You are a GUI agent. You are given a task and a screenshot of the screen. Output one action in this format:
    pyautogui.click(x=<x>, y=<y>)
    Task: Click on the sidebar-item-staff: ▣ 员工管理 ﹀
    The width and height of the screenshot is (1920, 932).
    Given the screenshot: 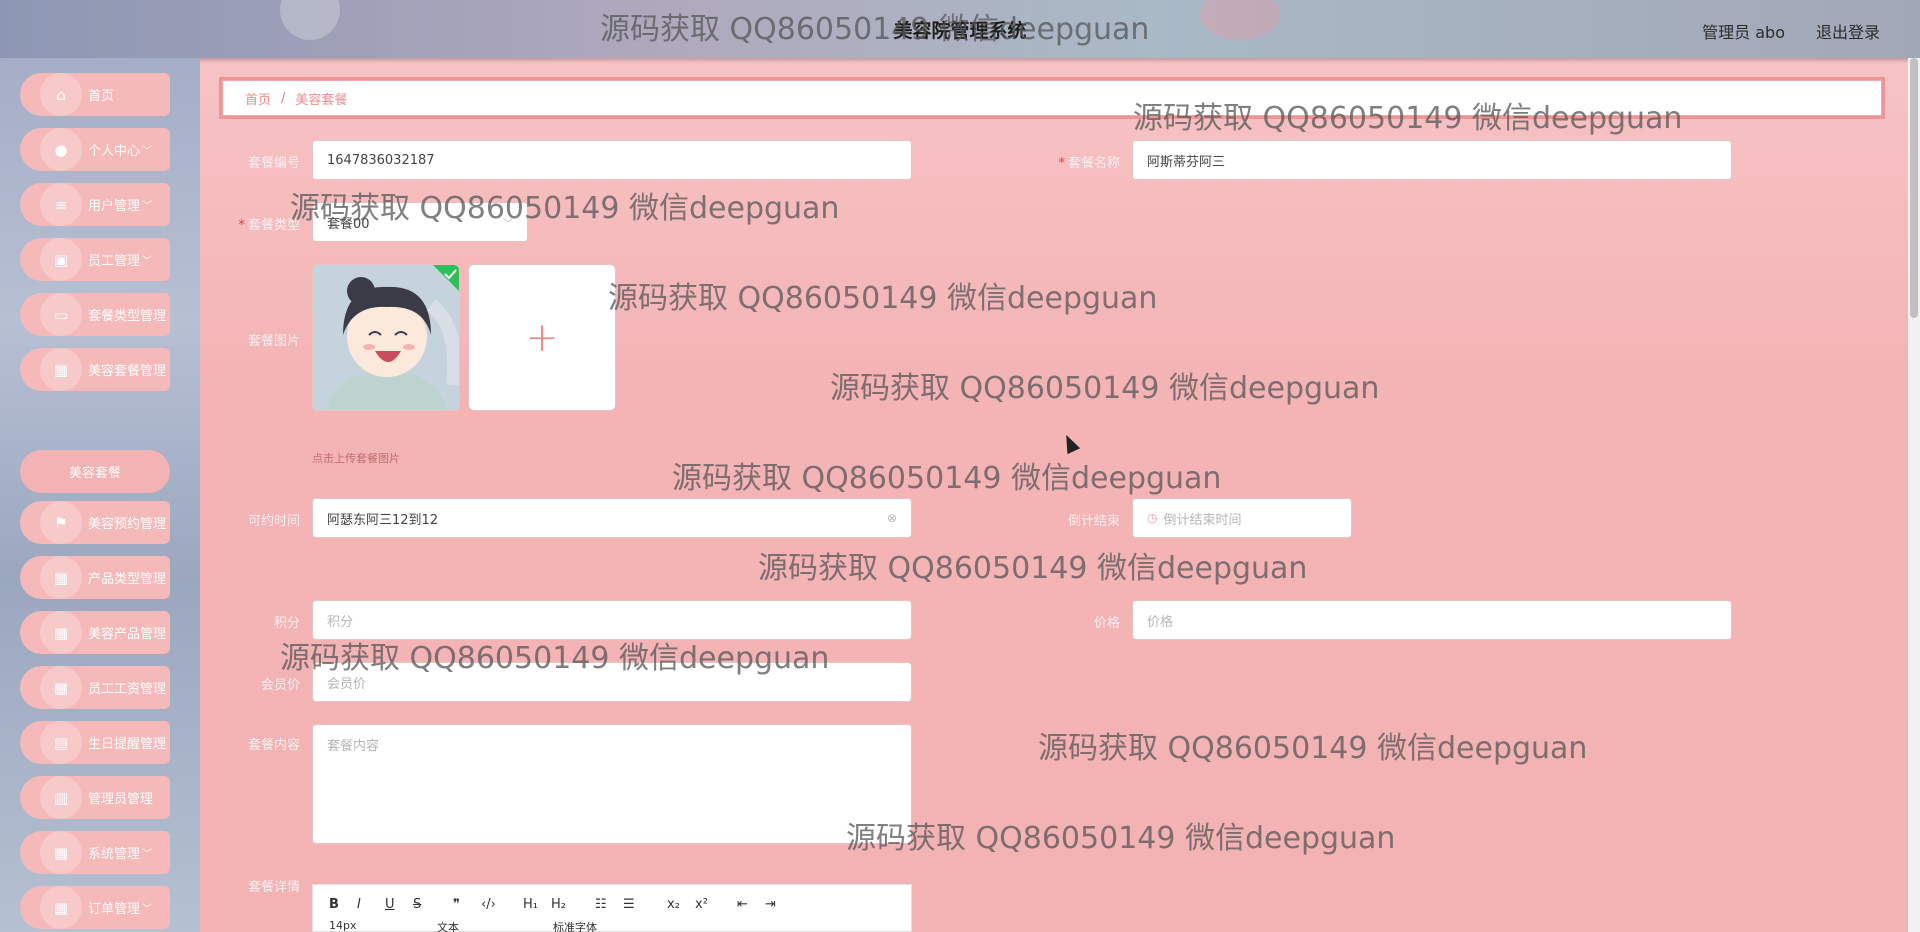 What is the action you would take?
    pyautogui.click(x=95, y=259)
    